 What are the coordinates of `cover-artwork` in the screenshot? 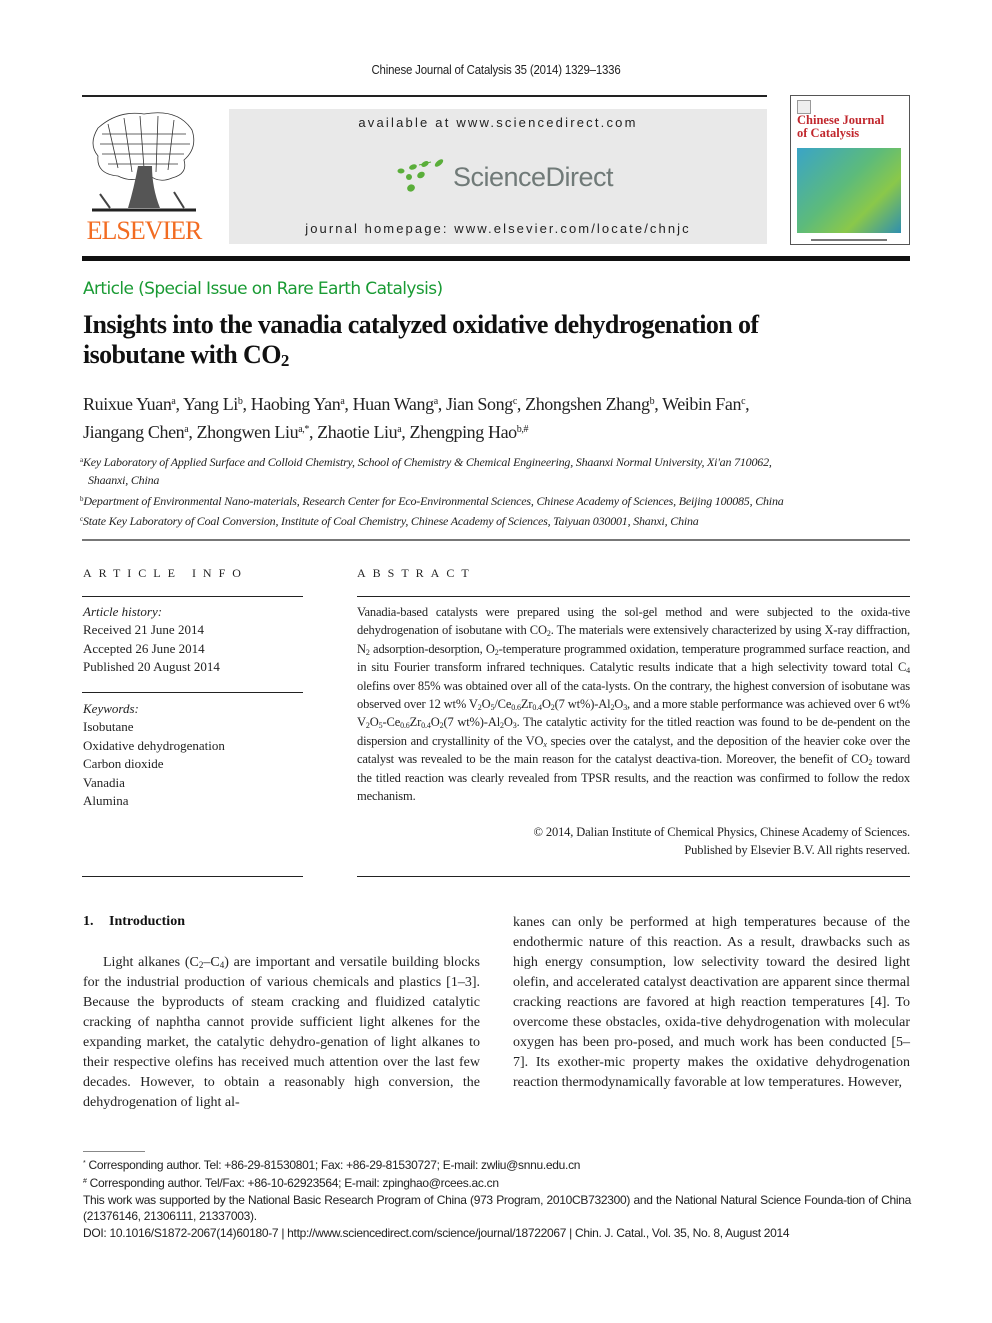 It's located at (849, 190).